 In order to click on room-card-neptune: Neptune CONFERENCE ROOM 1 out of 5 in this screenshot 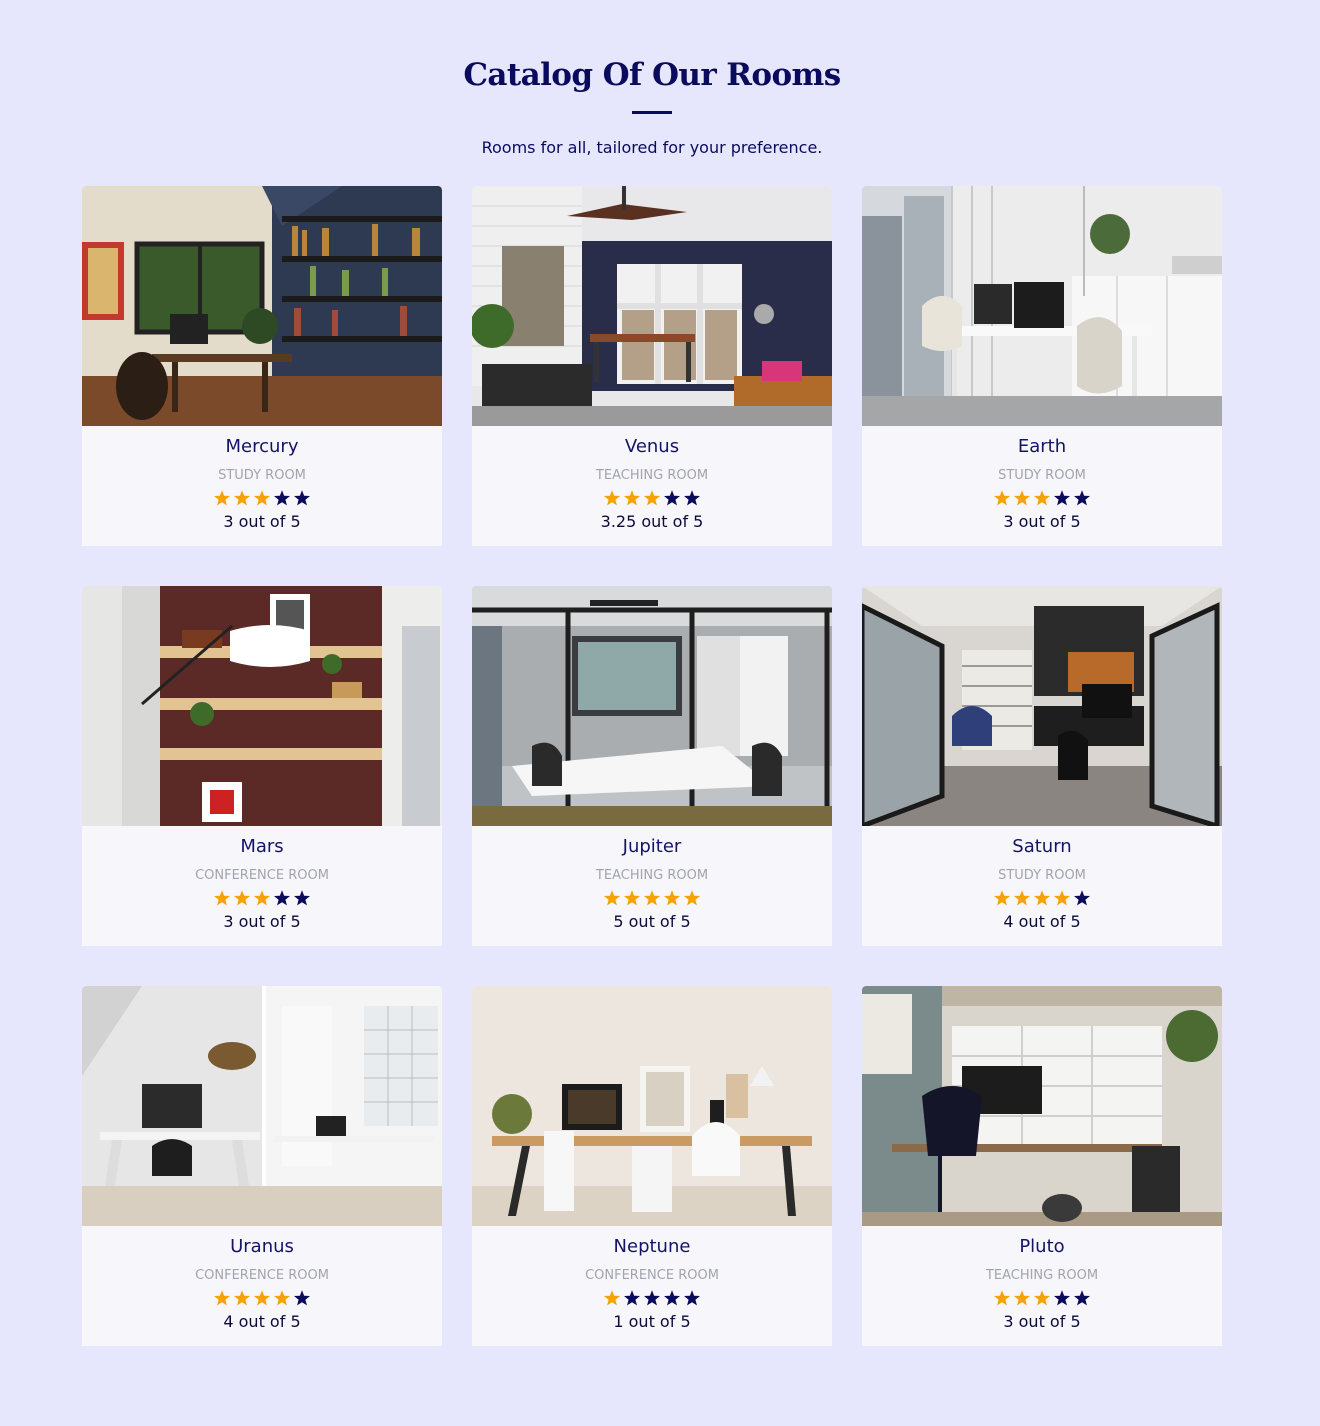, I will do `click(652, 1166)`.